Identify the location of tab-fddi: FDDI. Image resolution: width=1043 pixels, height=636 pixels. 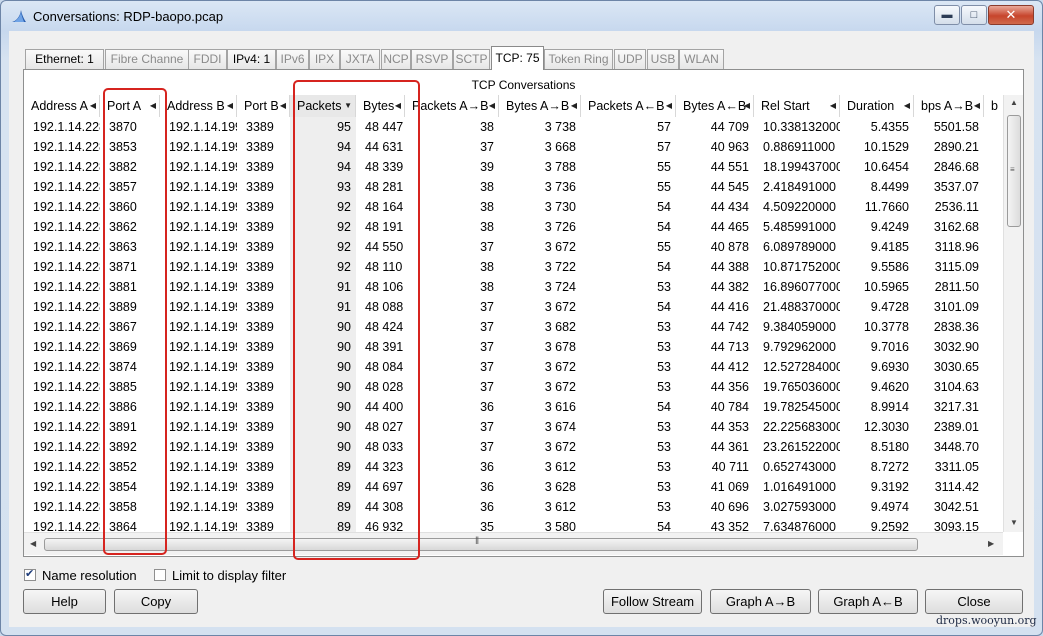
(207, 59).